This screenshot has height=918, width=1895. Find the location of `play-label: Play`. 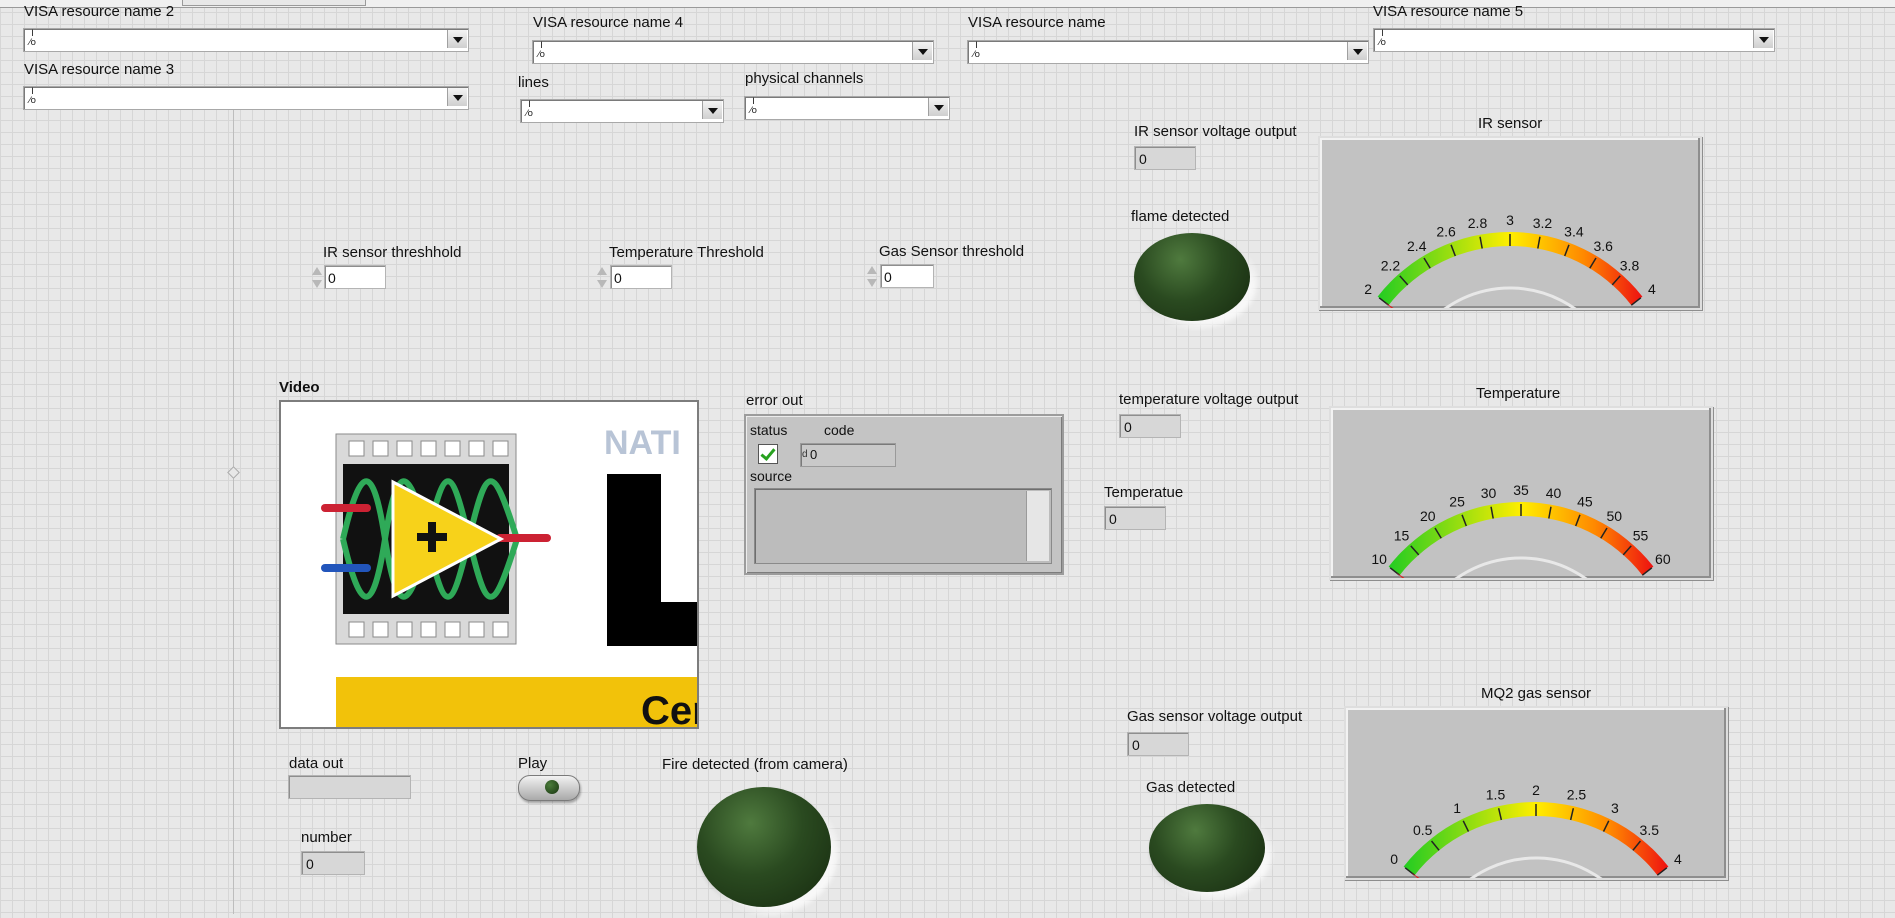

play-label: Play is located at coordinates (533, 763).